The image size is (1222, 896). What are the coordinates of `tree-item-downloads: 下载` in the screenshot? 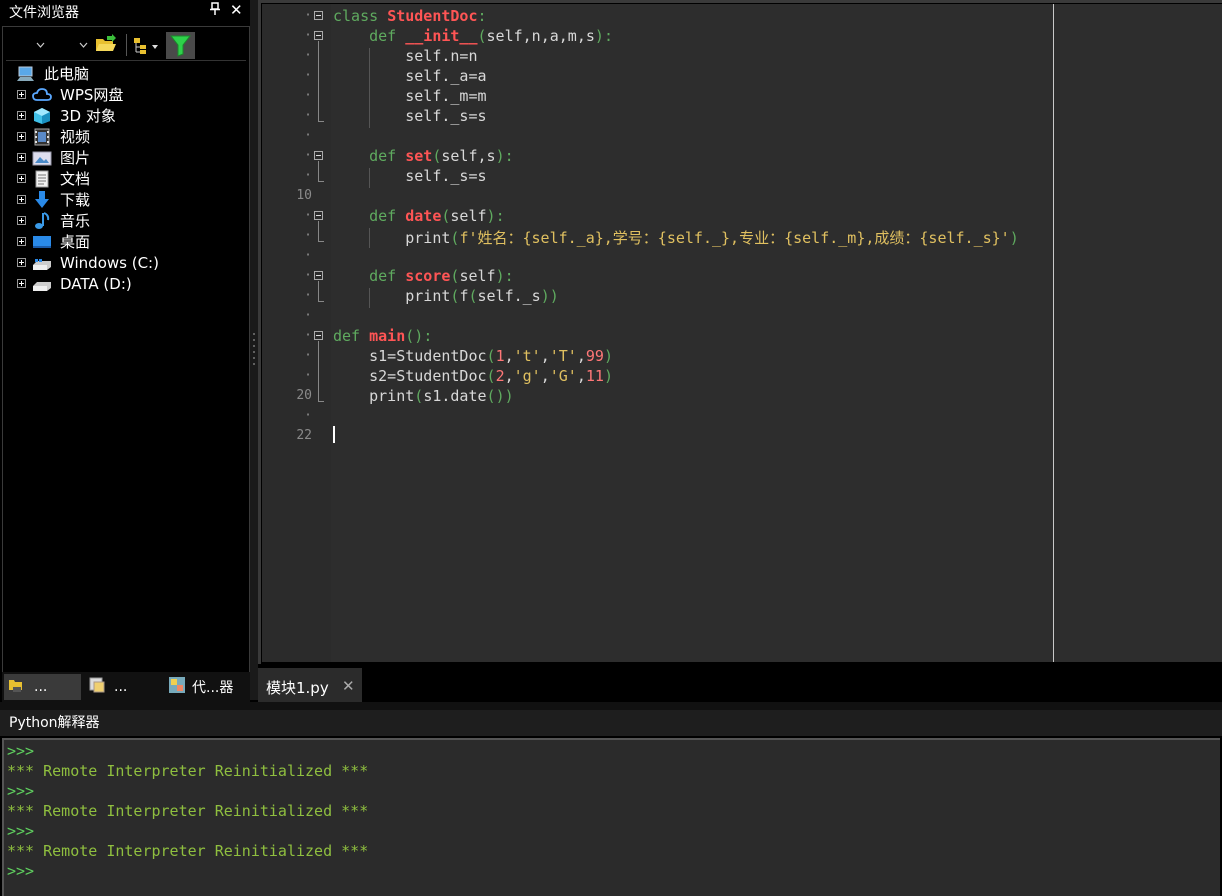 It's located at (53, 199).